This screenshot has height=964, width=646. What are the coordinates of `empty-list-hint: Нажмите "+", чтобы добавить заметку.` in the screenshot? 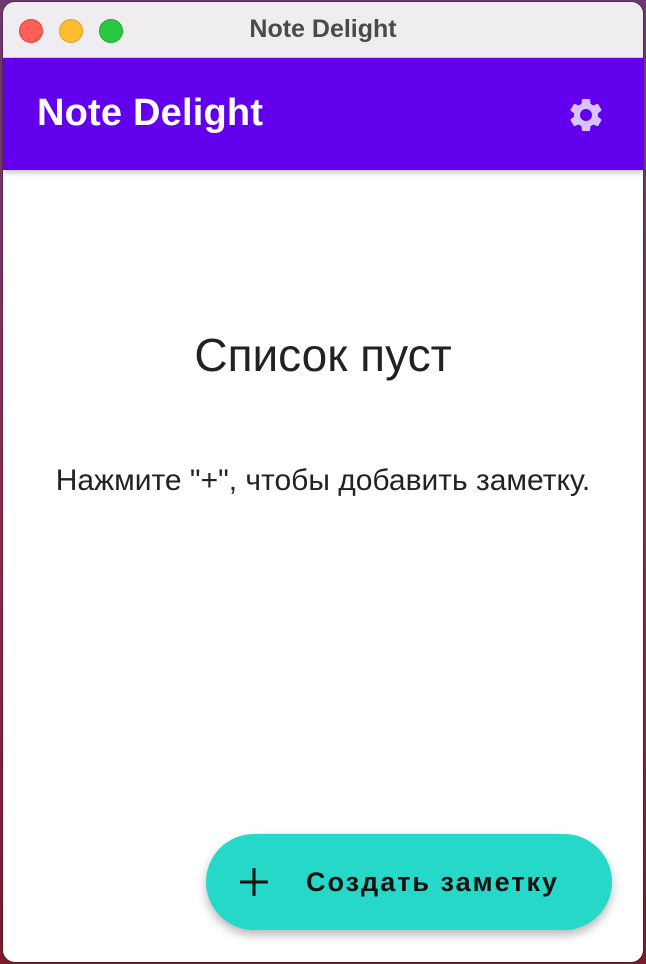 It's located at (323, 480).